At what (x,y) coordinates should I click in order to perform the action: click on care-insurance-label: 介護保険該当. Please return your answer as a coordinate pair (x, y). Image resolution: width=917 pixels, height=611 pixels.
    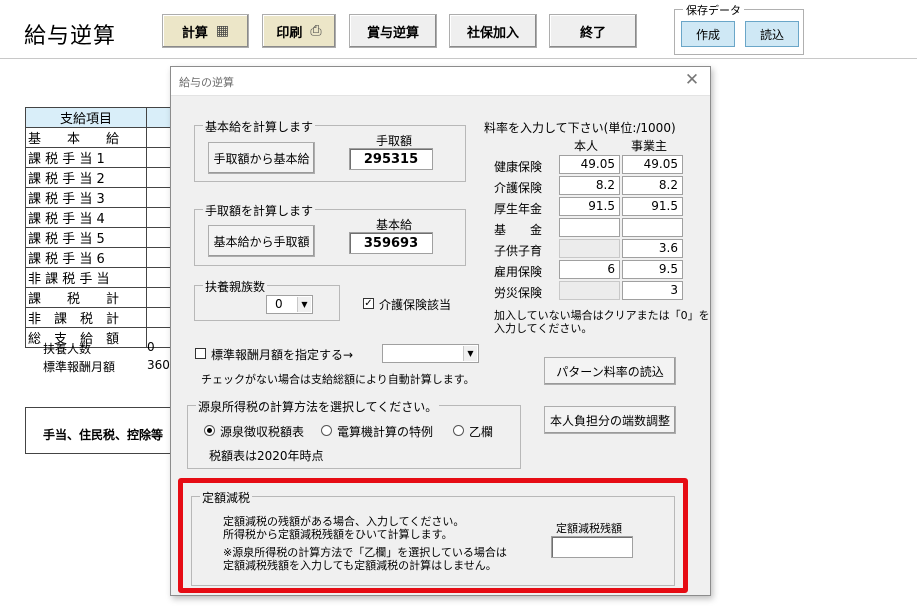
    Looking at the image, I should click on (415, 305).